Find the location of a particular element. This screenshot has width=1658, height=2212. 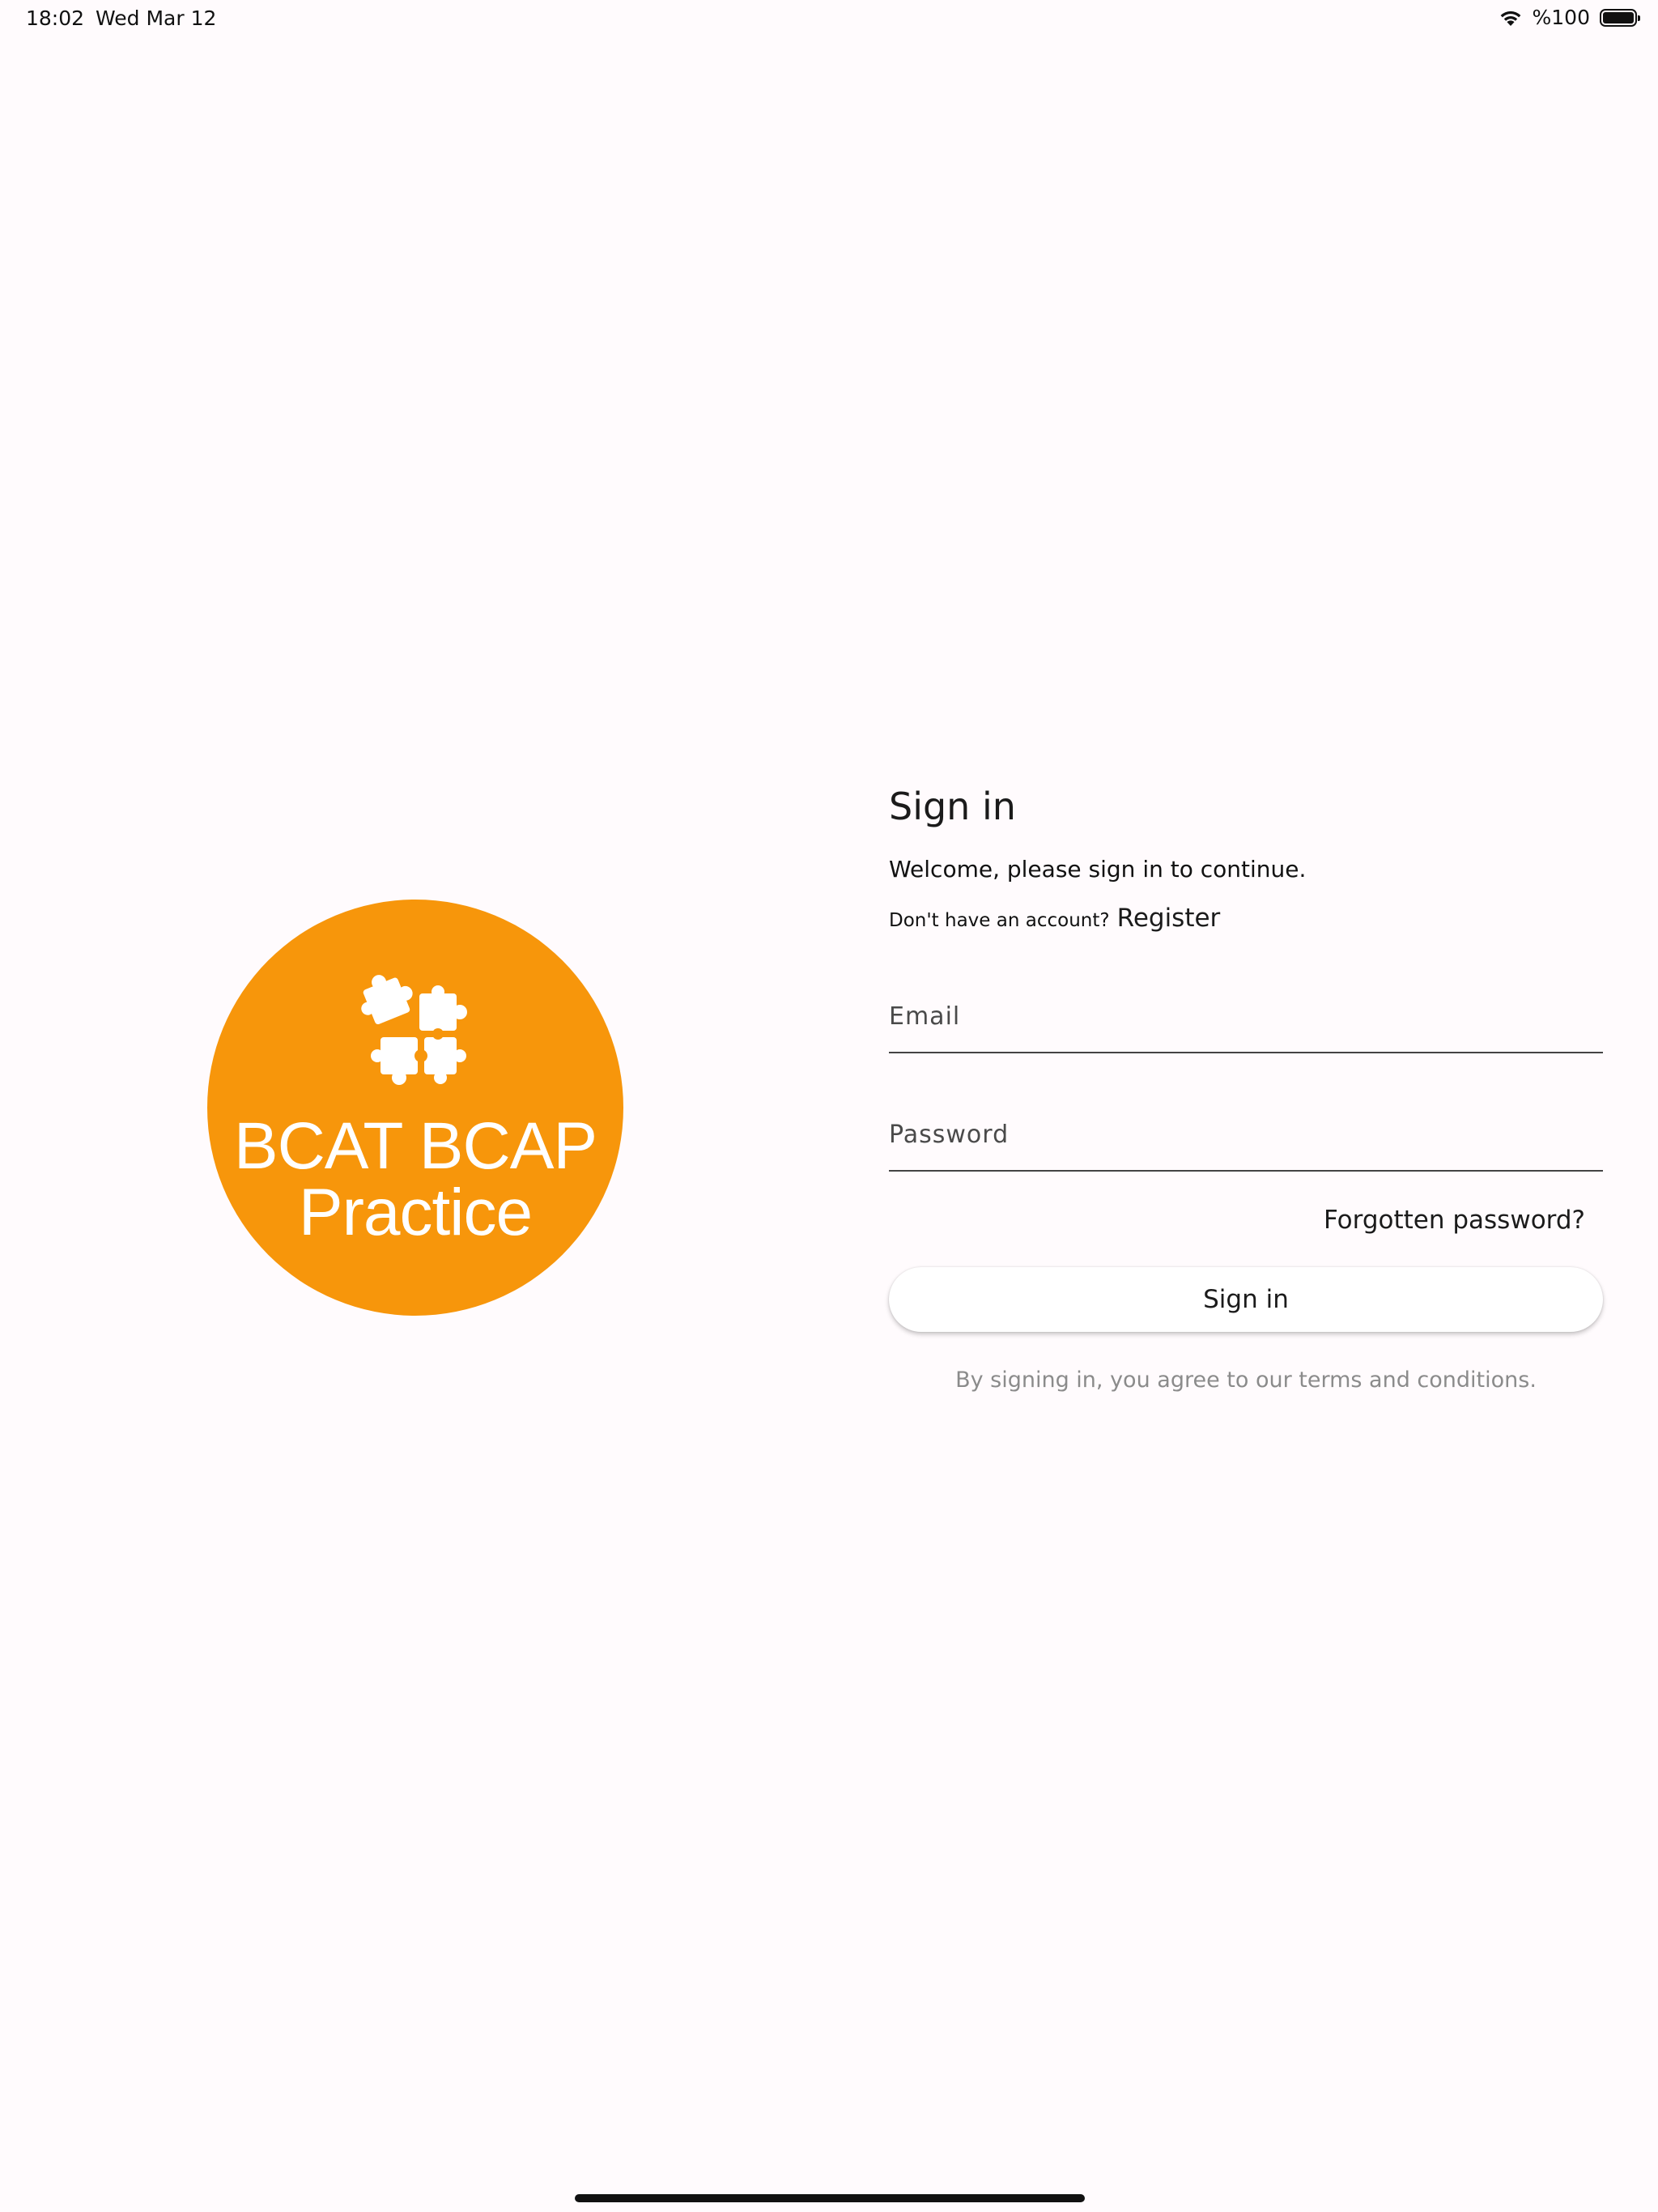

status-date: Wed Mar 12 is located at coordinates (156, 18).